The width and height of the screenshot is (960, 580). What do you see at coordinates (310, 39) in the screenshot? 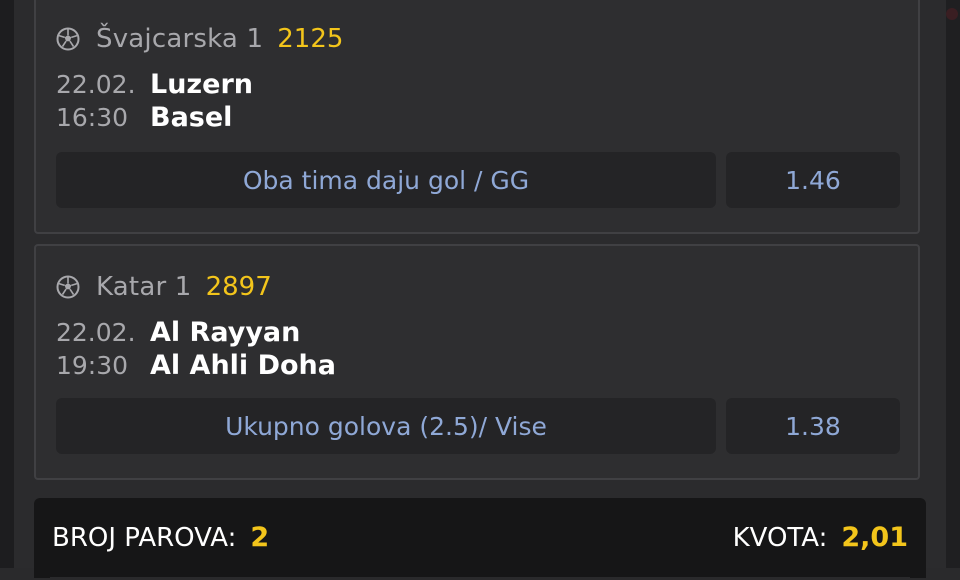
I see `match-code: 2125` at bounding box center [310, 39].